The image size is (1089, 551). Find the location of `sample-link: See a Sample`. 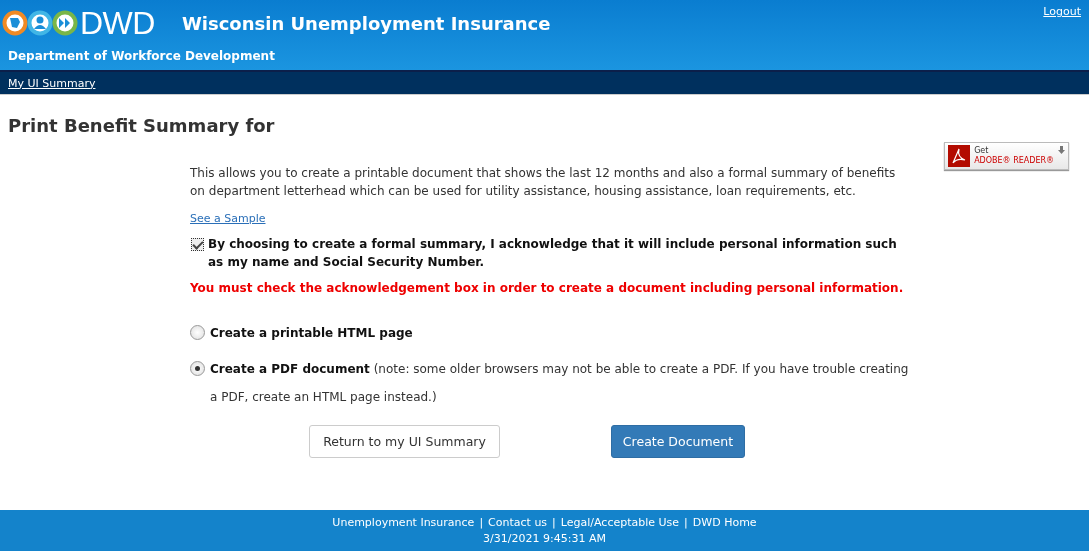

sample-link: See a Sample is located at coordinates (228, 218).